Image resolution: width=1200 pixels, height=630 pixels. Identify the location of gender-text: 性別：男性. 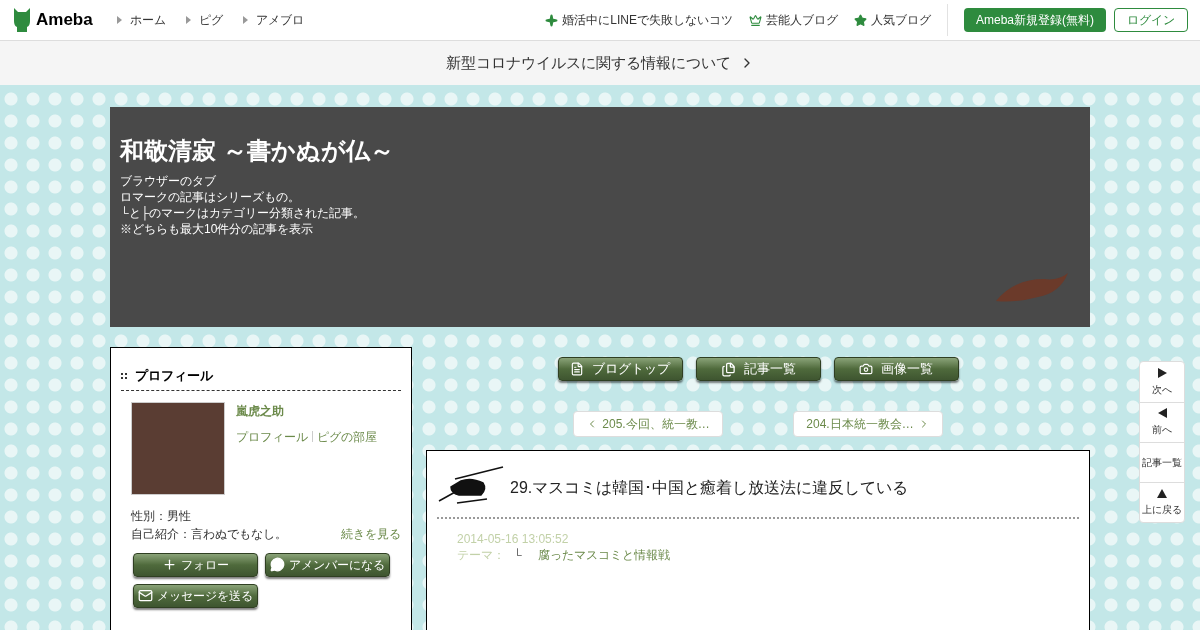
(161, 516).